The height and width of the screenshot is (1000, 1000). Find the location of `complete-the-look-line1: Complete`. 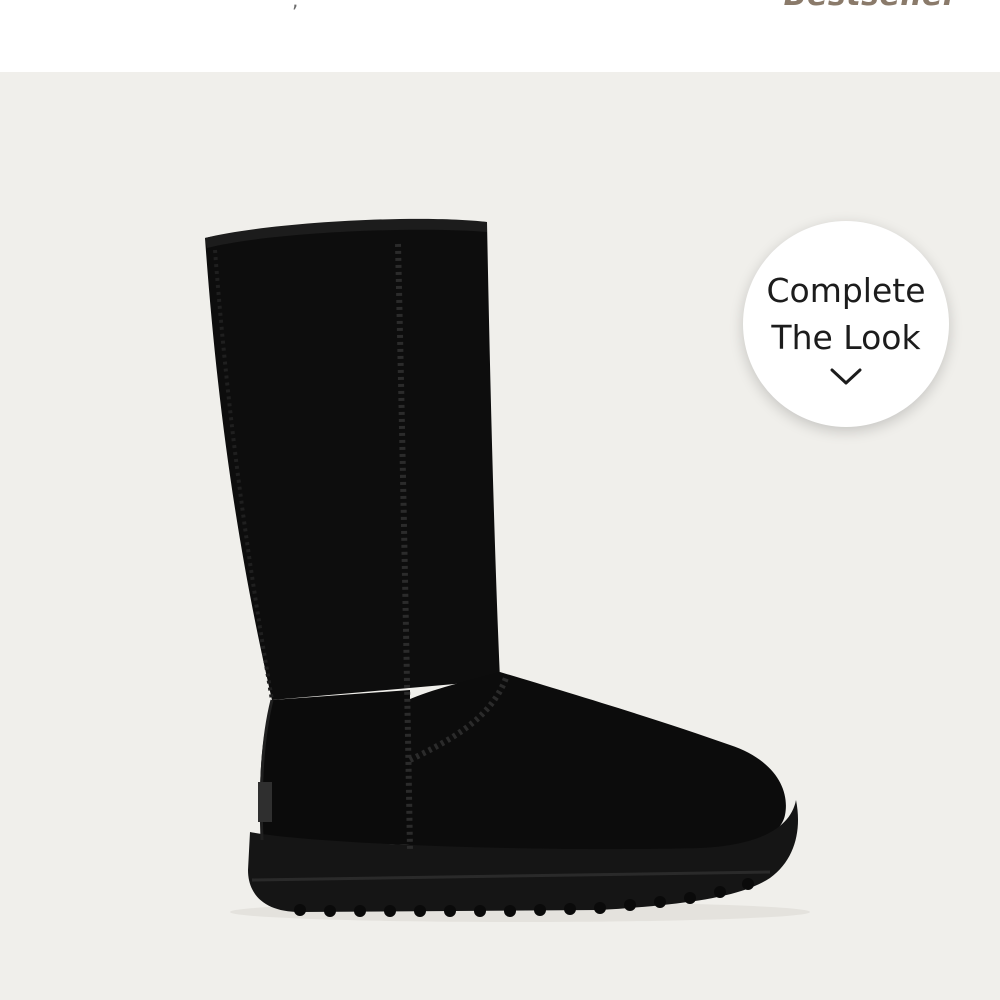

complete-the-look-line1: Complete is located at coordinates (846, 290).